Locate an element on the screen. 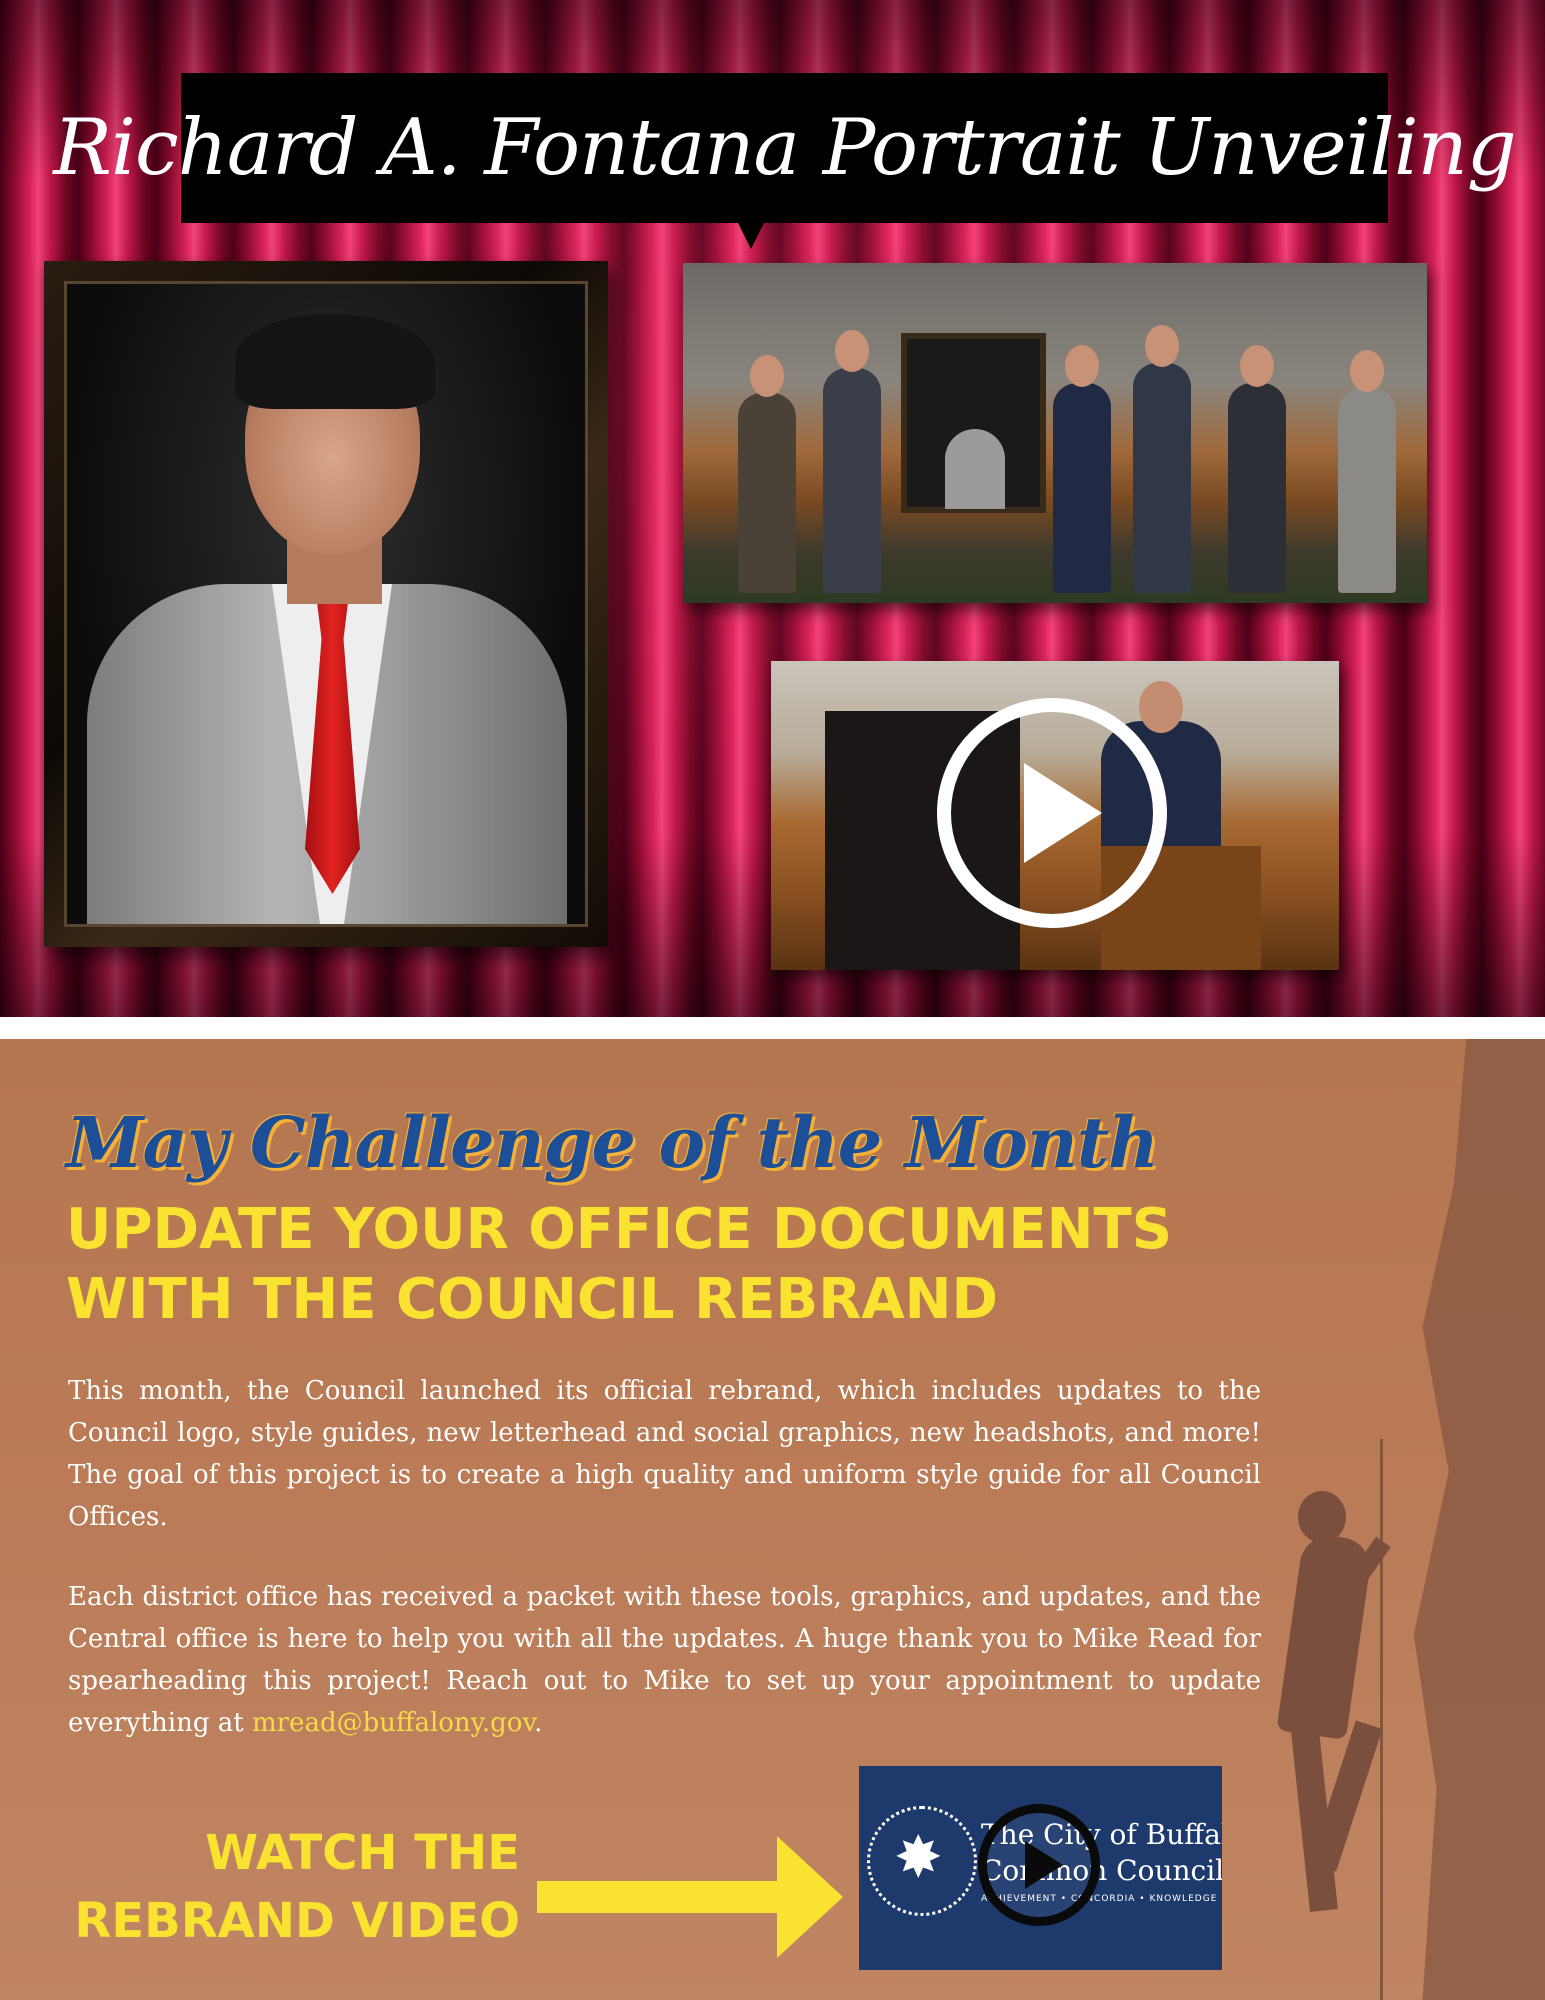 Image resolution: width=1545 pixels, height=2000 pixels. email-link: mread@buffalony.gov is located at coordinates (393, 1723).